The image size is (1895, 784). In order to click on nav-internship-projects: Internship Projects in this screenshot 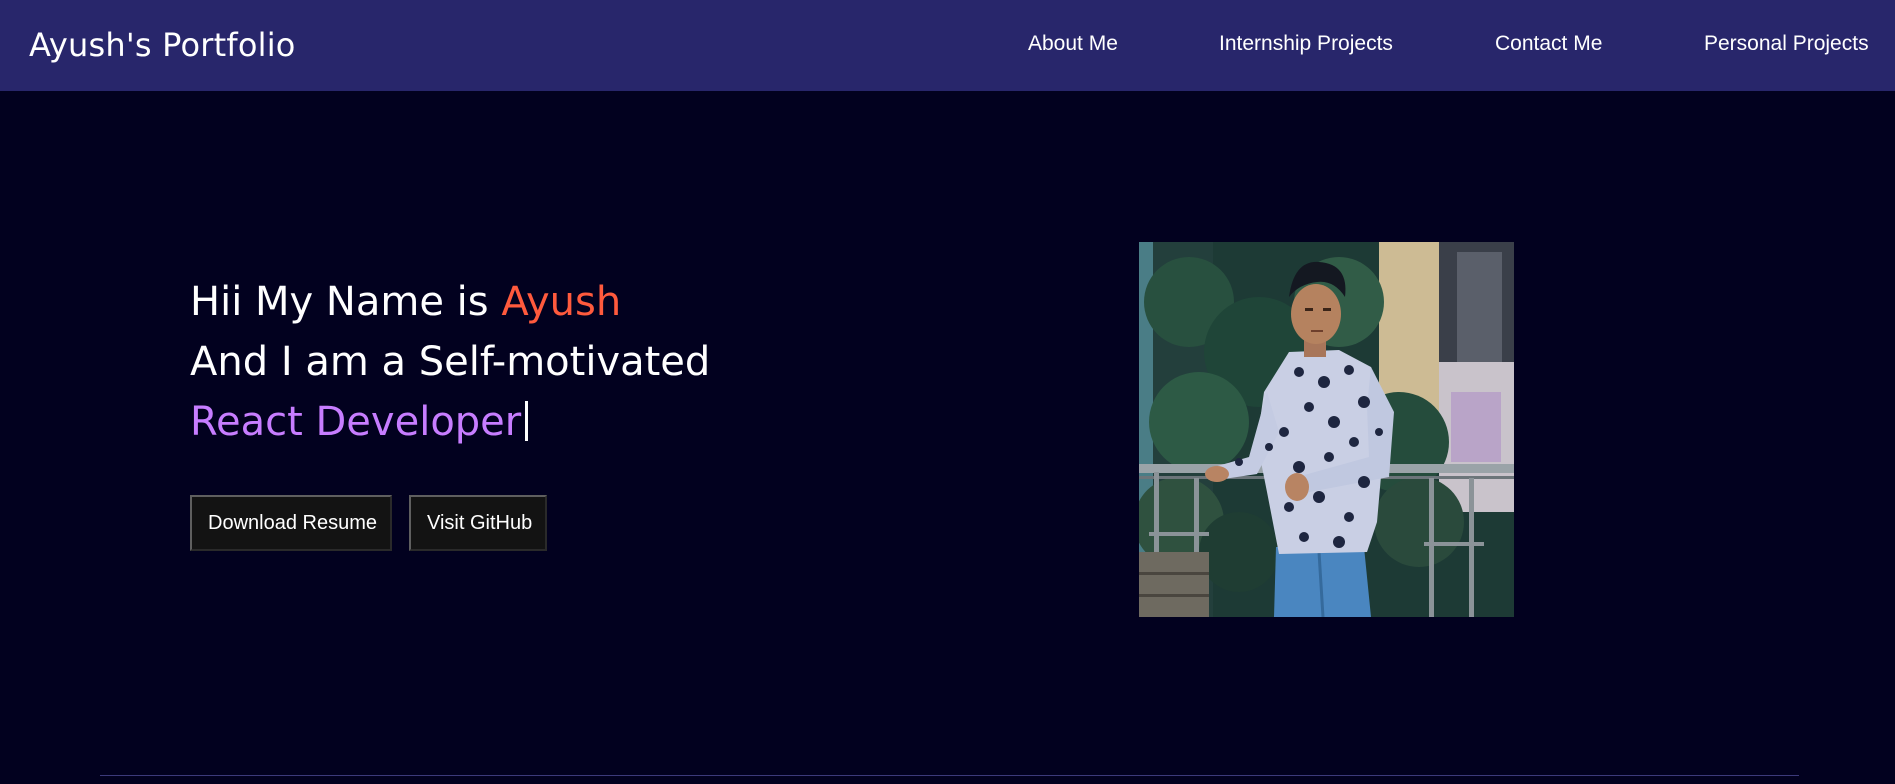, I will do `click(1306, 44)`.